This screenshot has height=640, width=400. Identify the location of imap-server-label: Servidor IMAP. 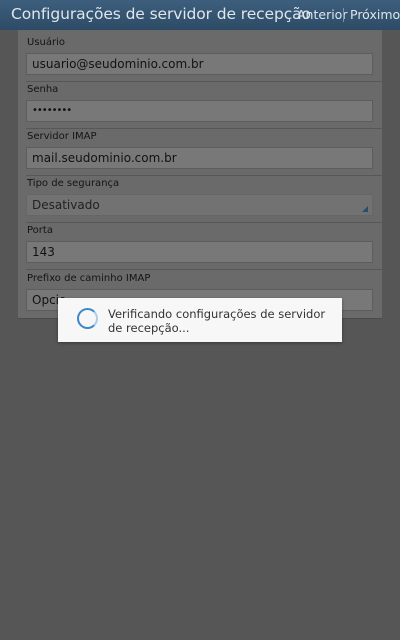
(62, 136).